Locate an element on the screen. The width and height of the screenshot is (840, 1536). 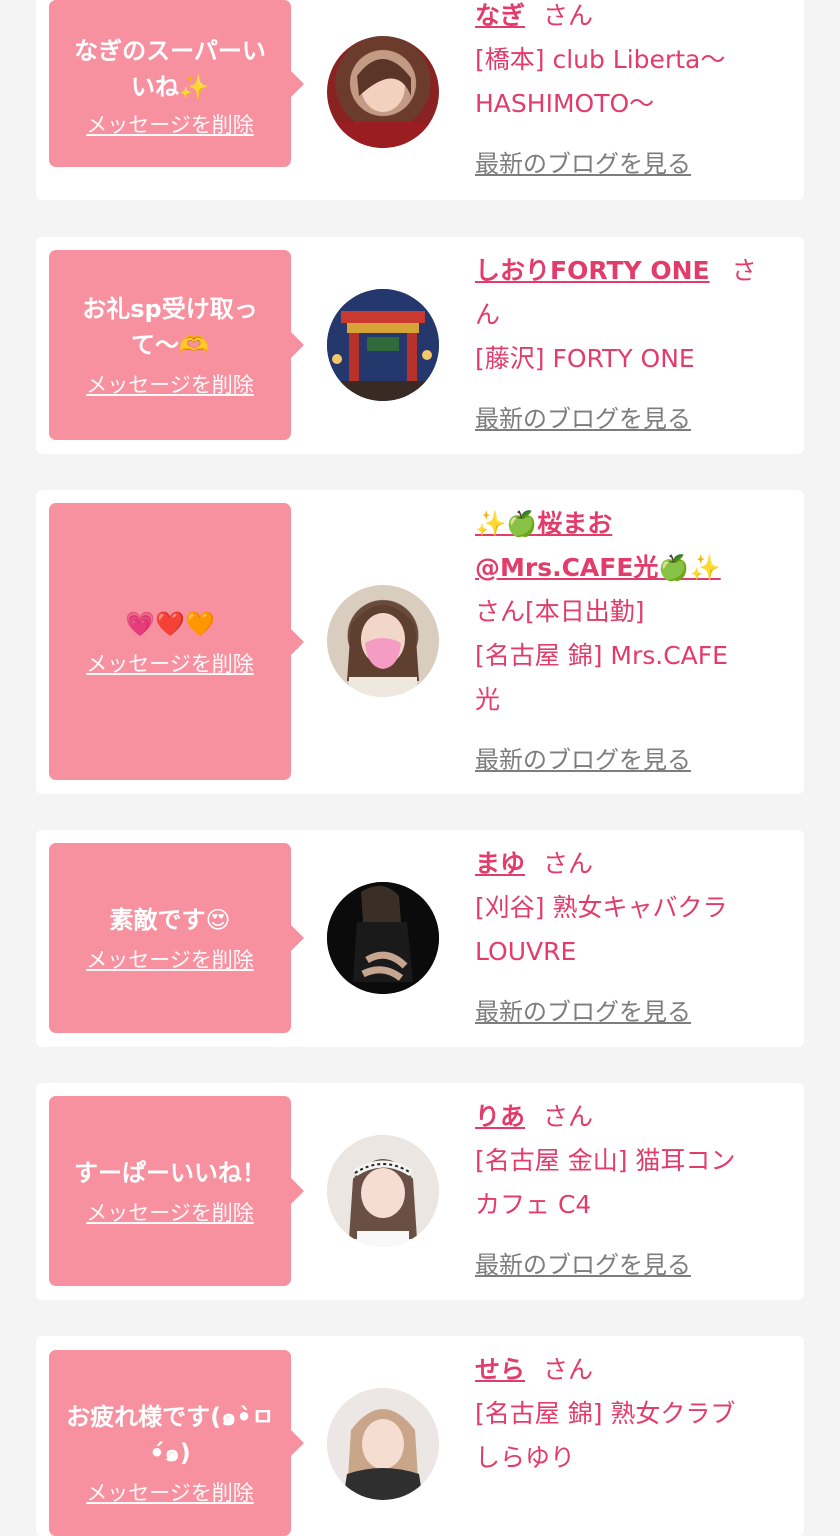
shop-label: [名古屋 錦] Mrs.CAFE is located at coordinates (601, 655).